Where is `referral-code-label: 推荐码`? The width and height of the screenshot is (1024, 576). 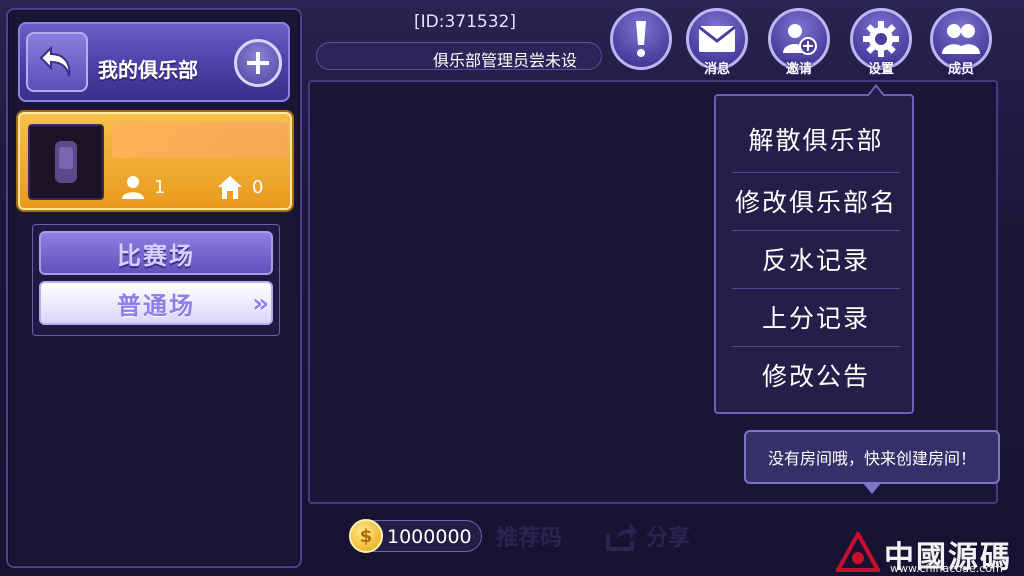 referral-code-label: 推荐码 is located at coordinates (529, 538).